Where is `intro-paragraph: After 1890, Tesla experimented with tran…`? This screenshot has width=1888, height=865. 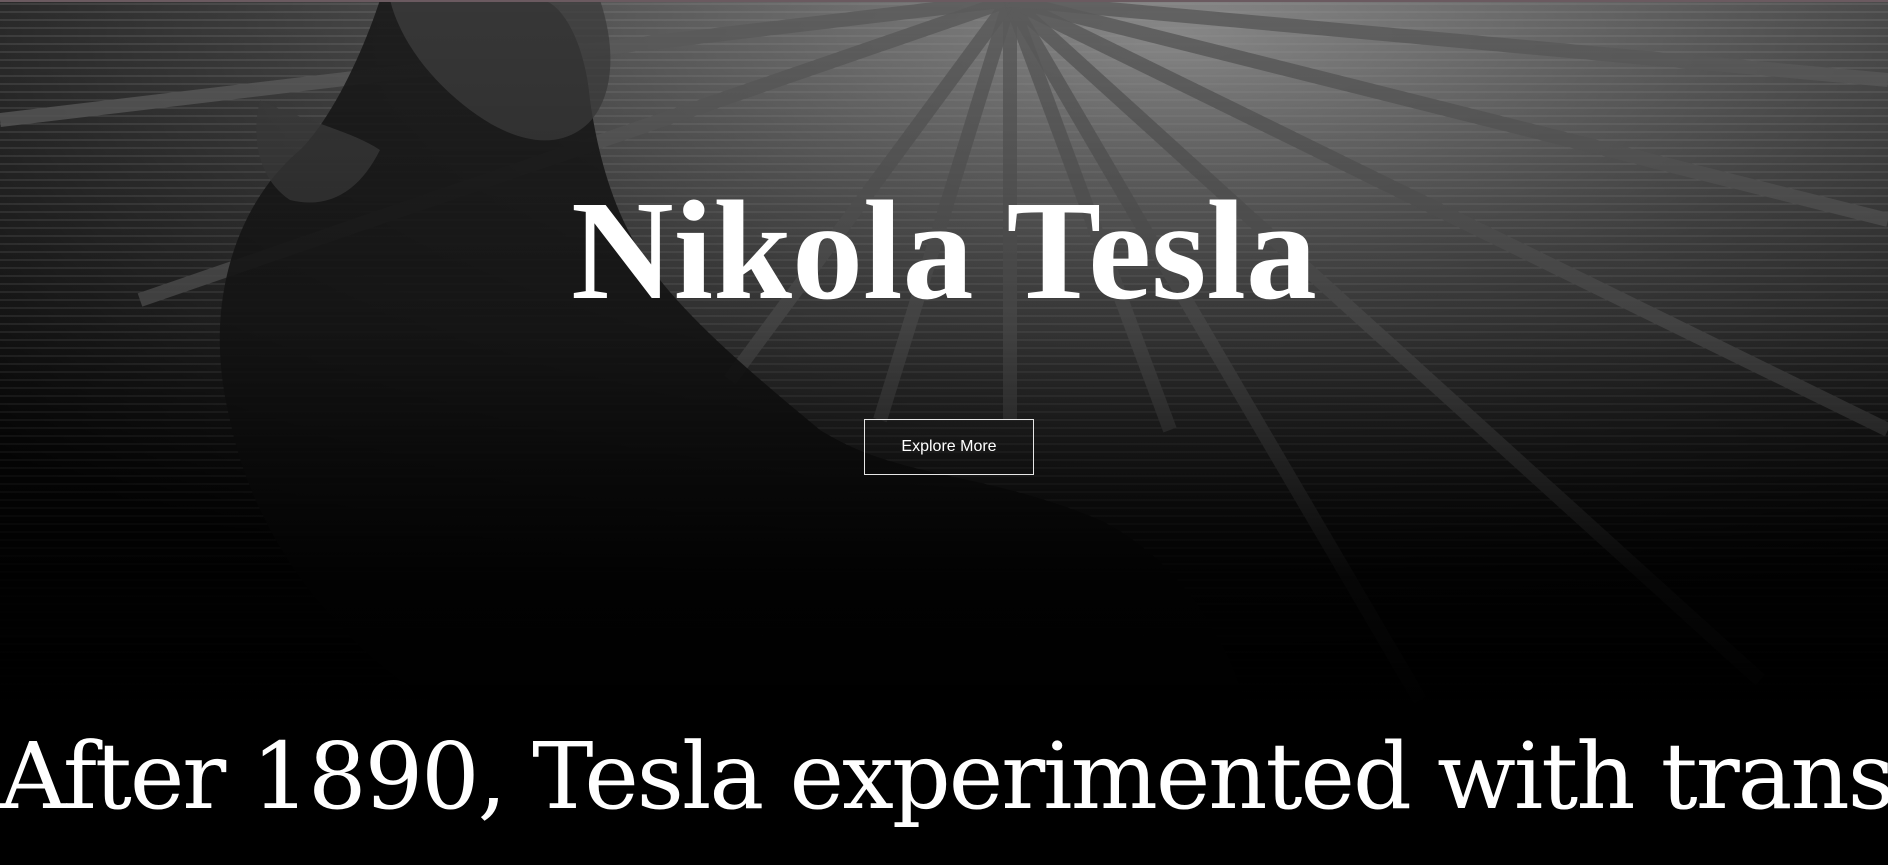 intro-paragraph: After 1890, Tesla experimented with tran… is located at coordinates (944, 776).